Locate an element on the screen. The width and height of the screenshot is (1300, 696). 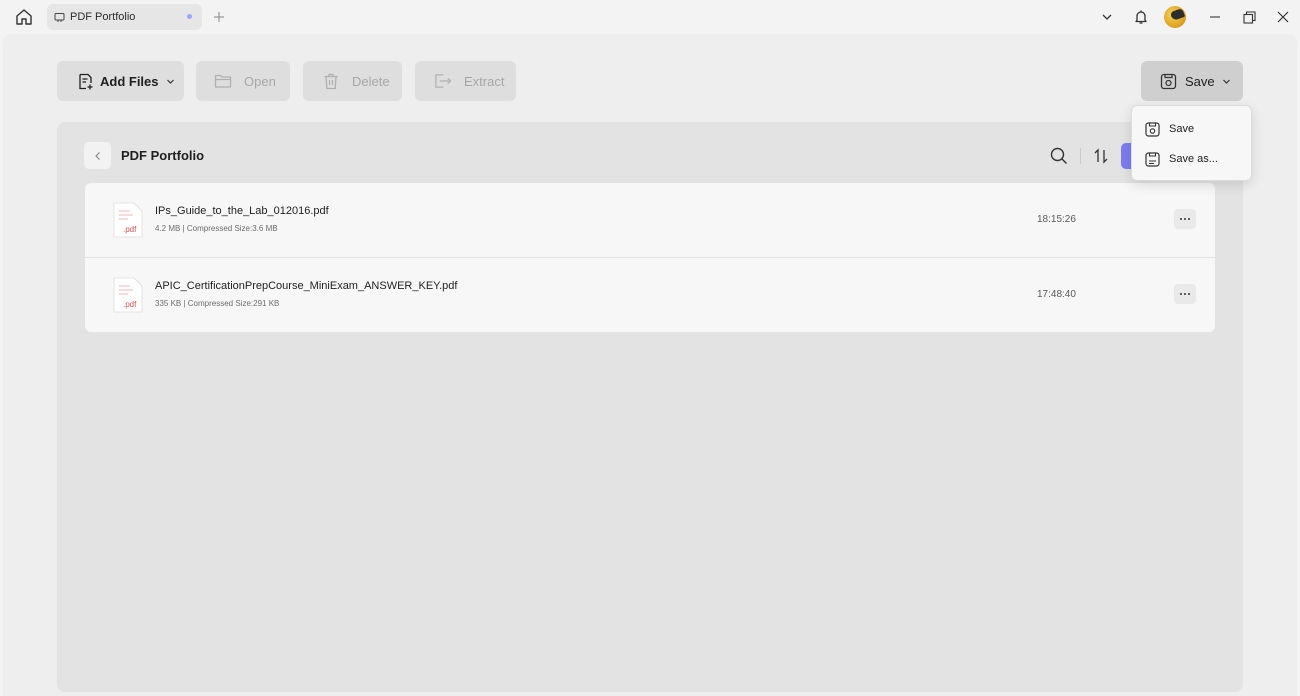
notifications-button is located at coordinates (1141, 17).